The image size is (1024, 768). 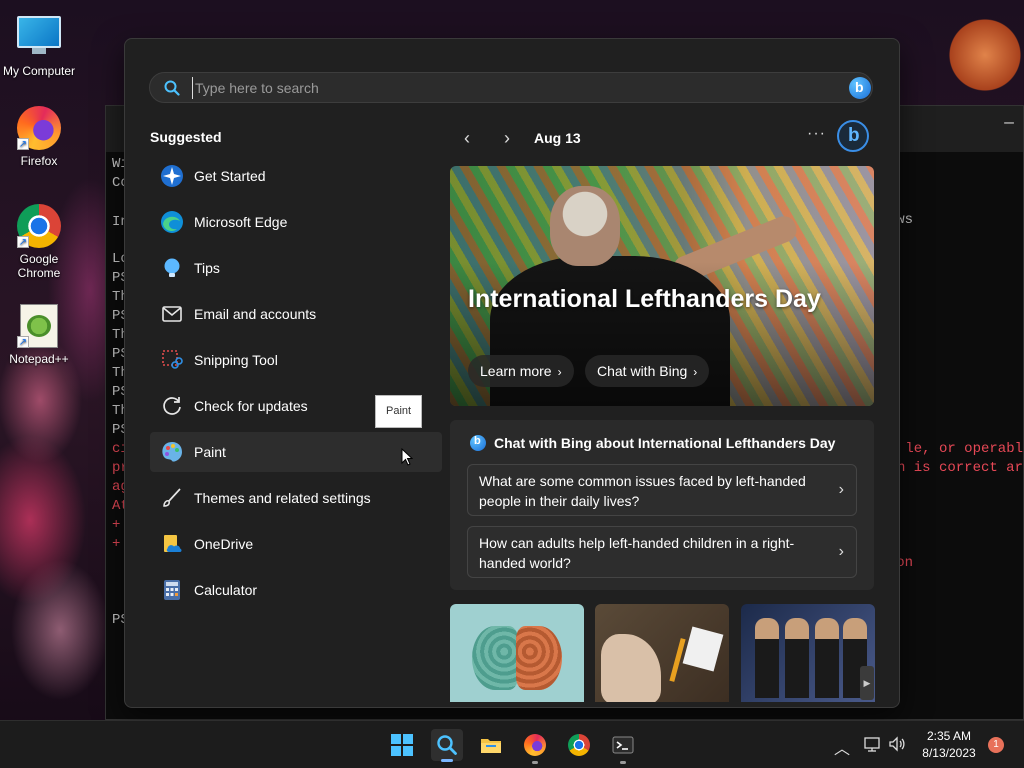 I want to click on snipping-tool-icon, so click(x=172, y=359).